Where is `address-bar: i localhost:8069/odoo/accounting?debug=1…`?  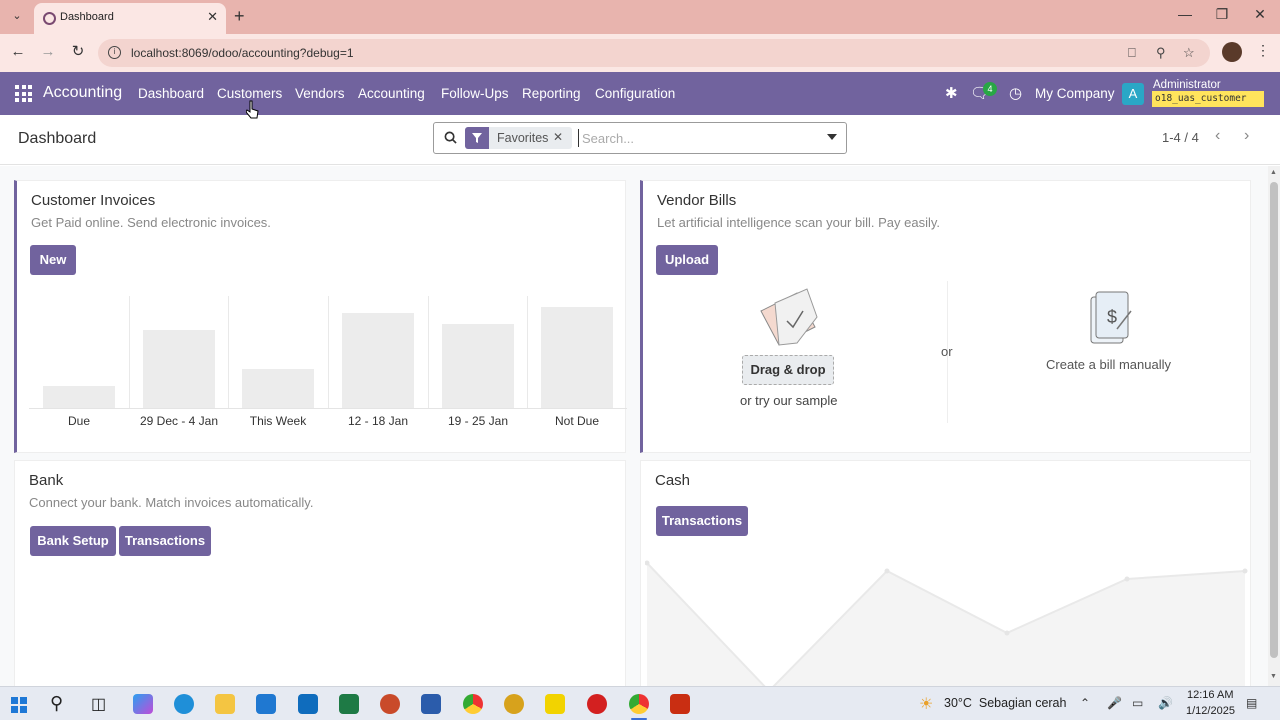
address-bar: i localhost:8069/odoo/accounting?debug=1… is located at coordinates (654, 53).